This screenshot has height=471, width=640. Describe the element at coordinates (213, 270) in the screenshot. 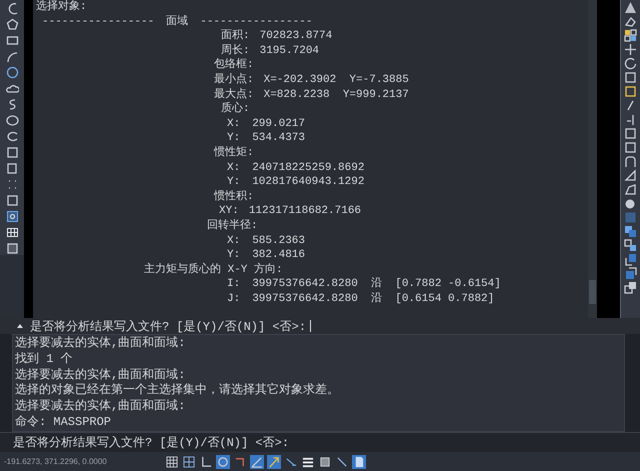

I see `property-label: 主力矩与质心的 X-Y 方向:` at that location.